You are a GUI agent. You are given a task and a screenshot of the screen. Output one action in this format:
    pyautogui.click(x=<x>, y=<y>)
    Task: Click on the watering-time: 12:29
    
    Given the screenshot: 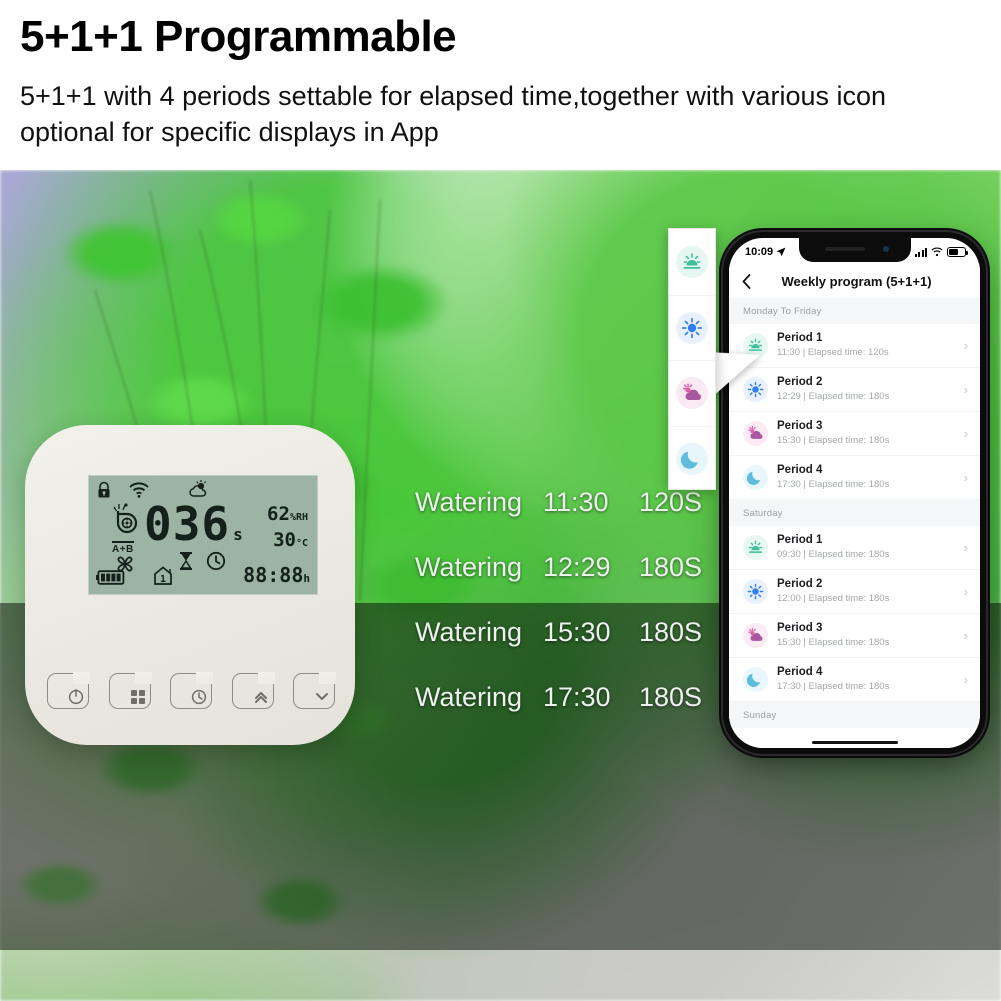 What is the action you would take?
    pyautogui.click(x=577, y=567)
    